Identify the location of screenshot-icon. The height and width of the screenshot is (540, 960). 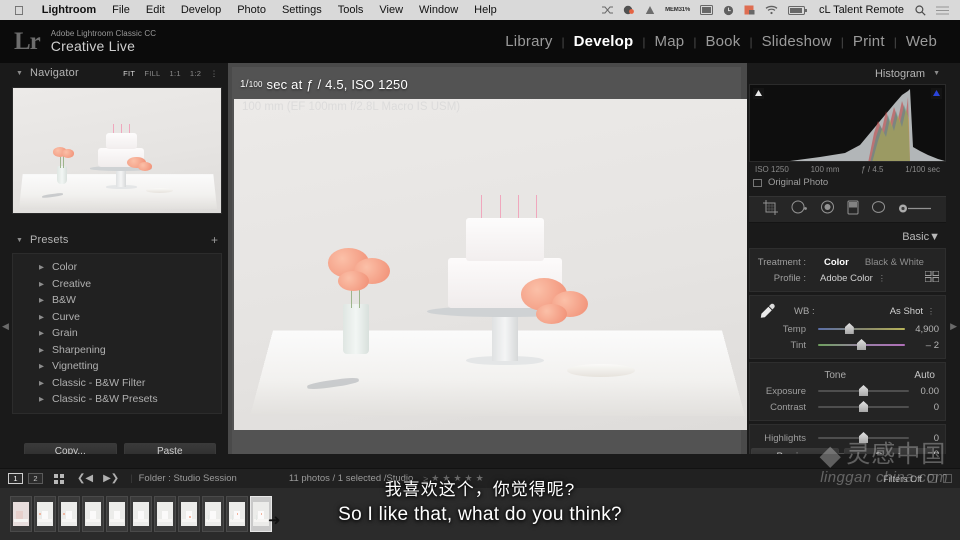
(749, 10).